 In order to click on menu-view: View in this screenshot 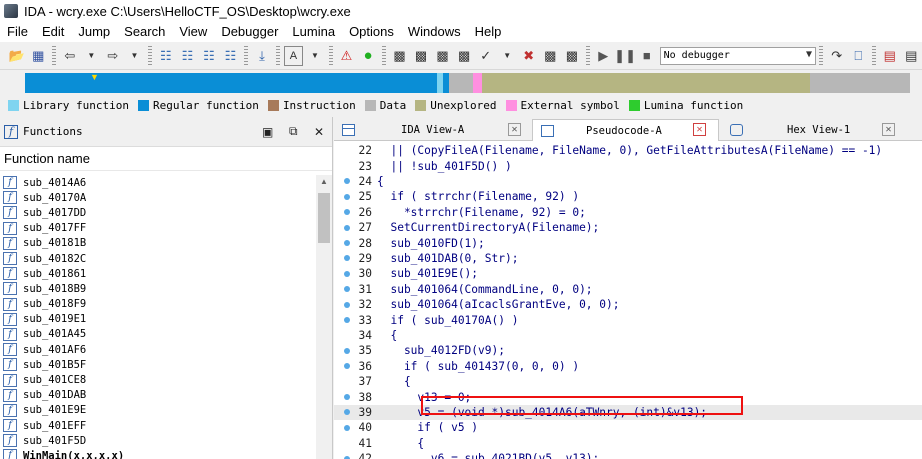, I will do `click(193, 32)`.